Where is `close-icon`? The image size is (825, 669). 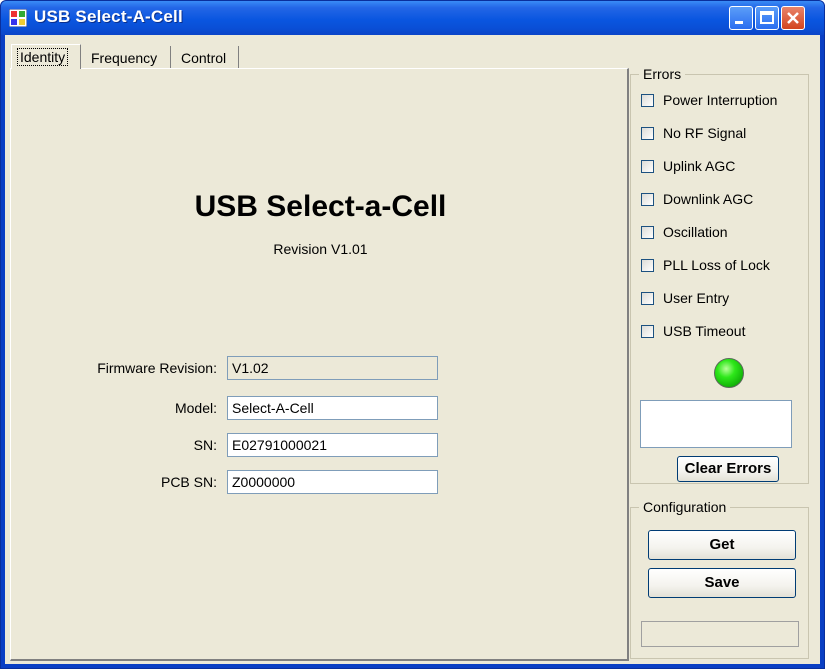 close-icon is located at coordinates (793, 18).